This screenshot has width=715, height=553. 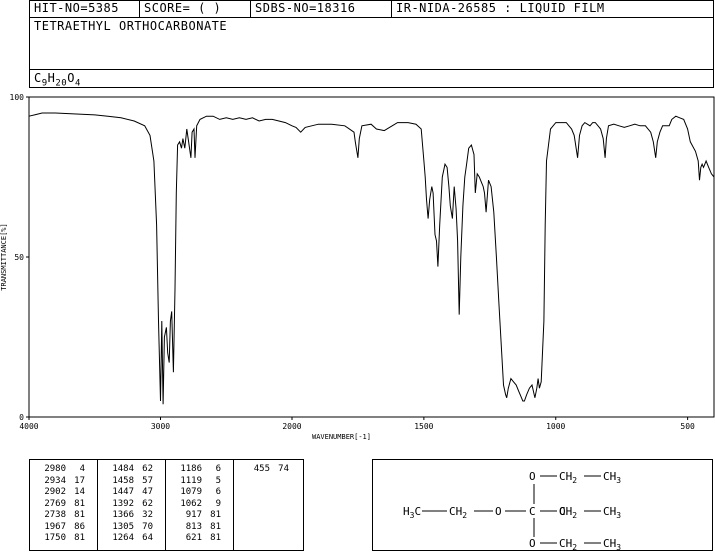 What do you see at coordinates (55, 492) in the screenshot?
I see `peak-wavenumber: 2902` at bounding box center [55, 492].